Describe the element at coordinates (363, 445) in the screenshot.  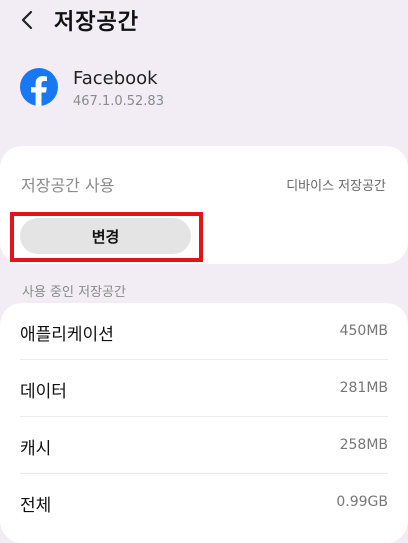
I see `row-value: 258MB` at that location.